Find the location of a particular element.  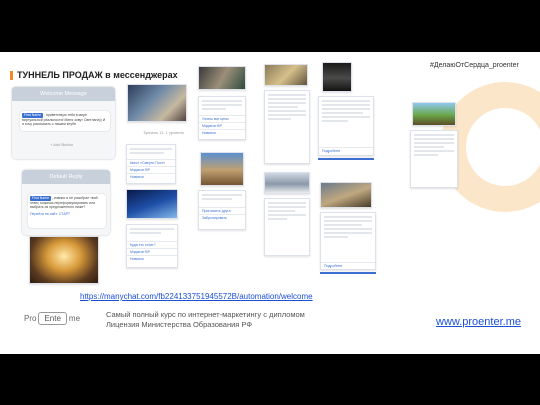

vr-photo-card is located at coordinates (157, 103).